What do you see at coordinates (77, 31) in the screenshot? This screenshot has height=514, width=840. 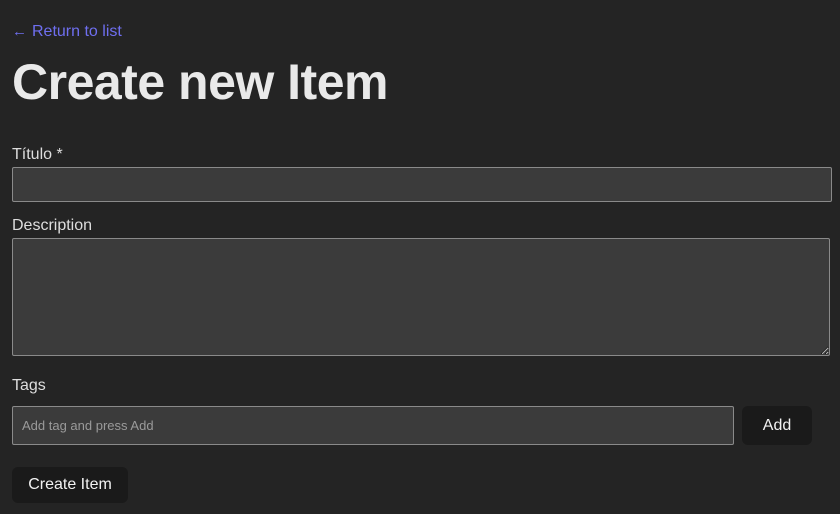 I see `return-to-list-label: Return to list` at bounding box center [77, 31].